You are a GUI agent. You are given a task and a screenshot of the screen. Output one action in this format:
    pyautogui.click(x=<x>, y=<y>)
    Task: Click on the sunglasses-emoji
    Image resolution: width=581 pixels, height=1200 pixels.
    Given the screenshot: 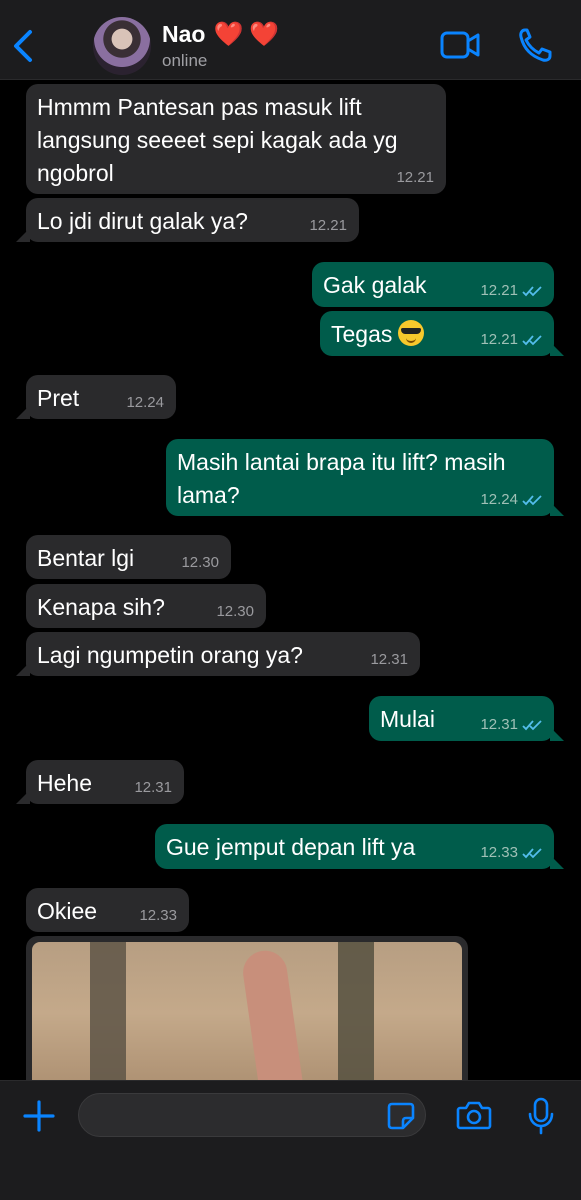 What is the action you would take?
    pyautogui.click(x=411, y=333)
    